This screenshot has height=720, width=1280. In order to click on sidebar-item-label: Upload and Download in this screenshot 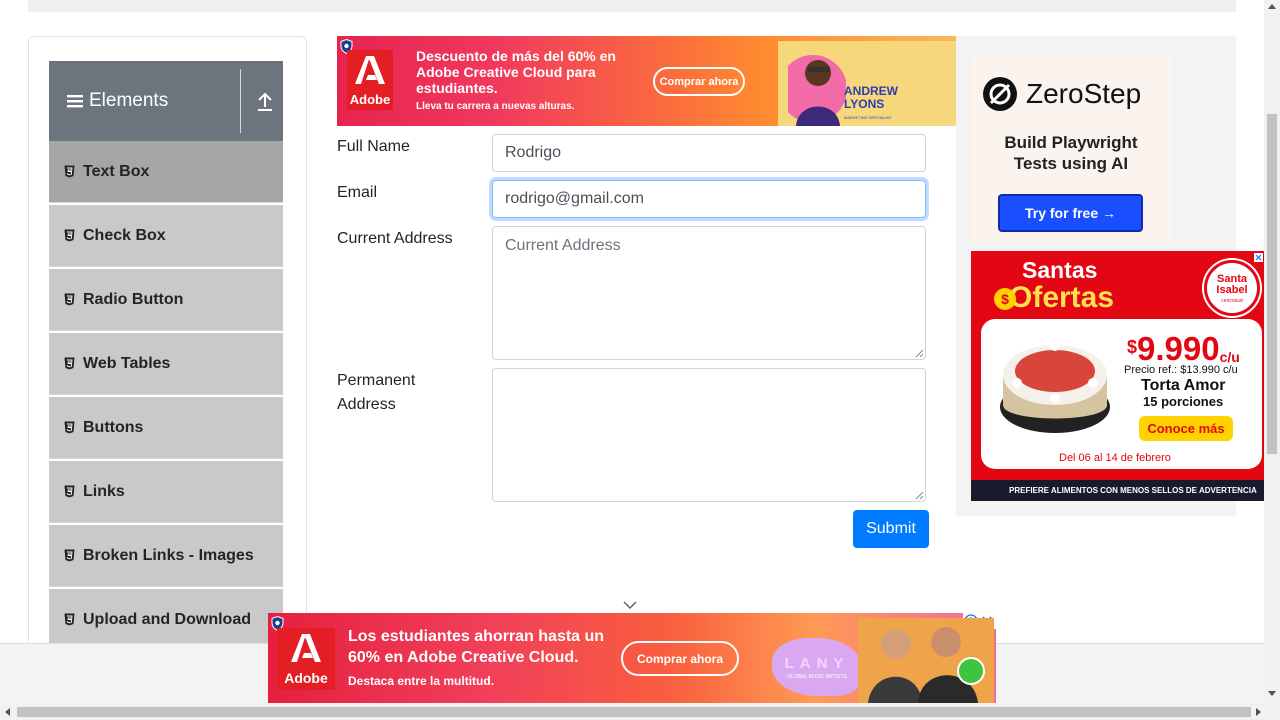, I will do `click(167, 619)`.